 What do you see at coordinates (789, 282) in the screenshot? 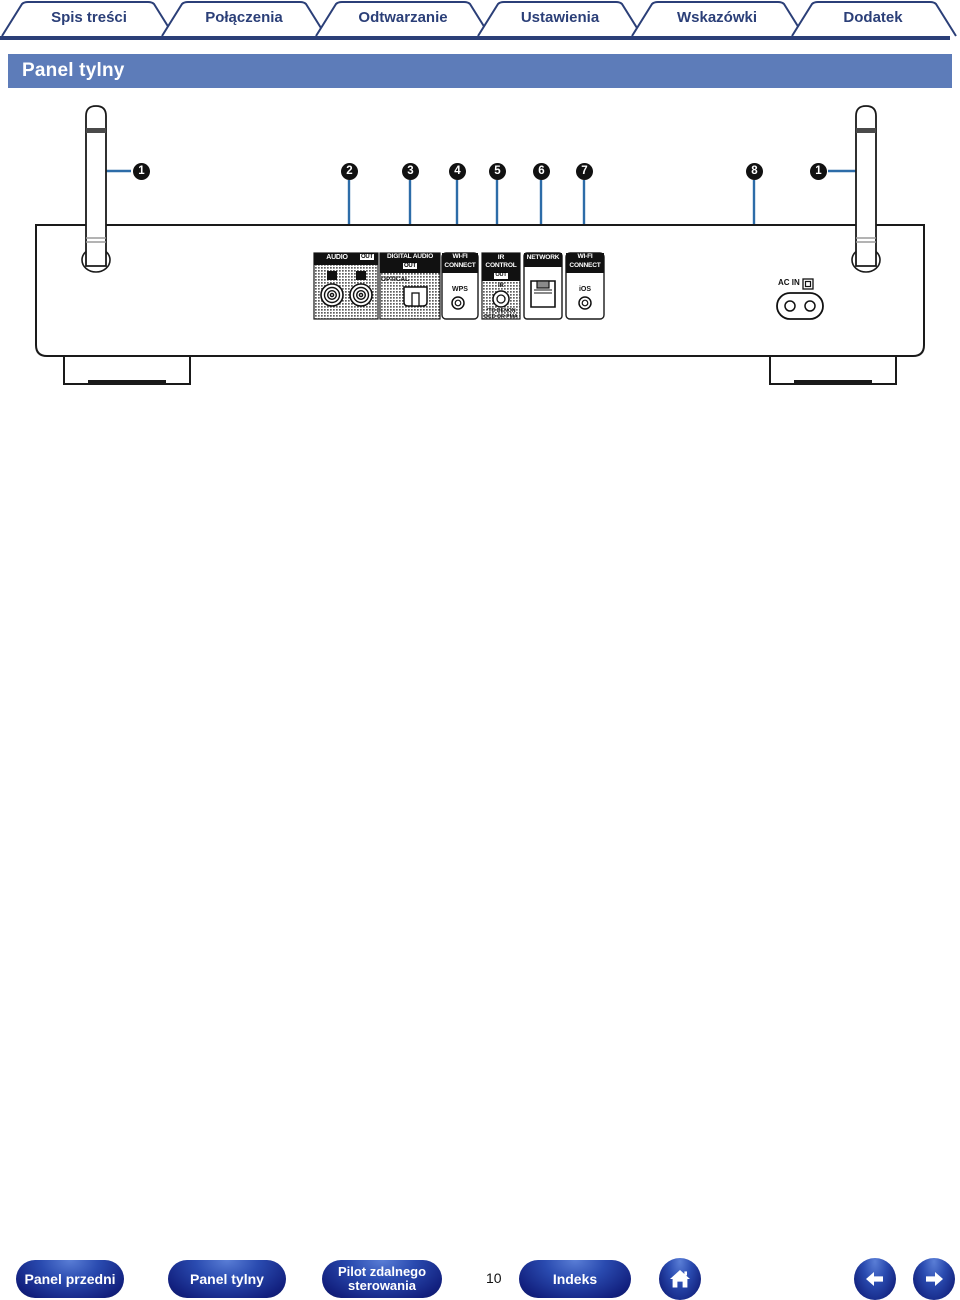
I see `ac-in-label: AC IN` at bounding box center [789, 282].